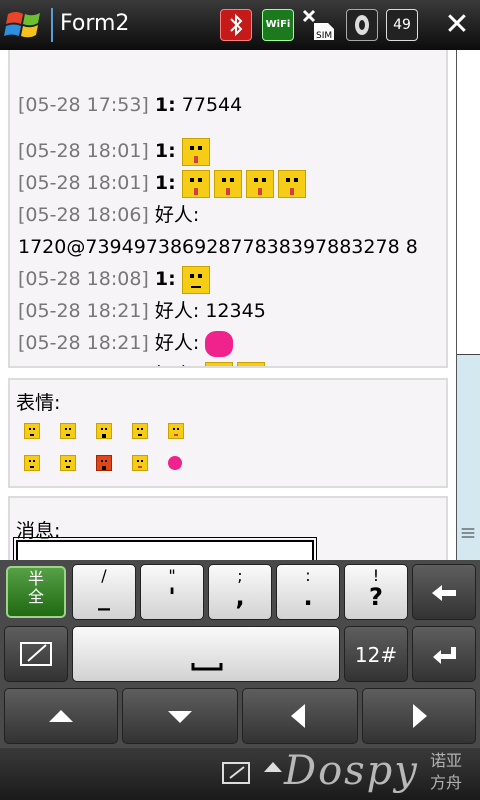  I want to click on half-full-width-toggle: 半 全, so click(36, 592).